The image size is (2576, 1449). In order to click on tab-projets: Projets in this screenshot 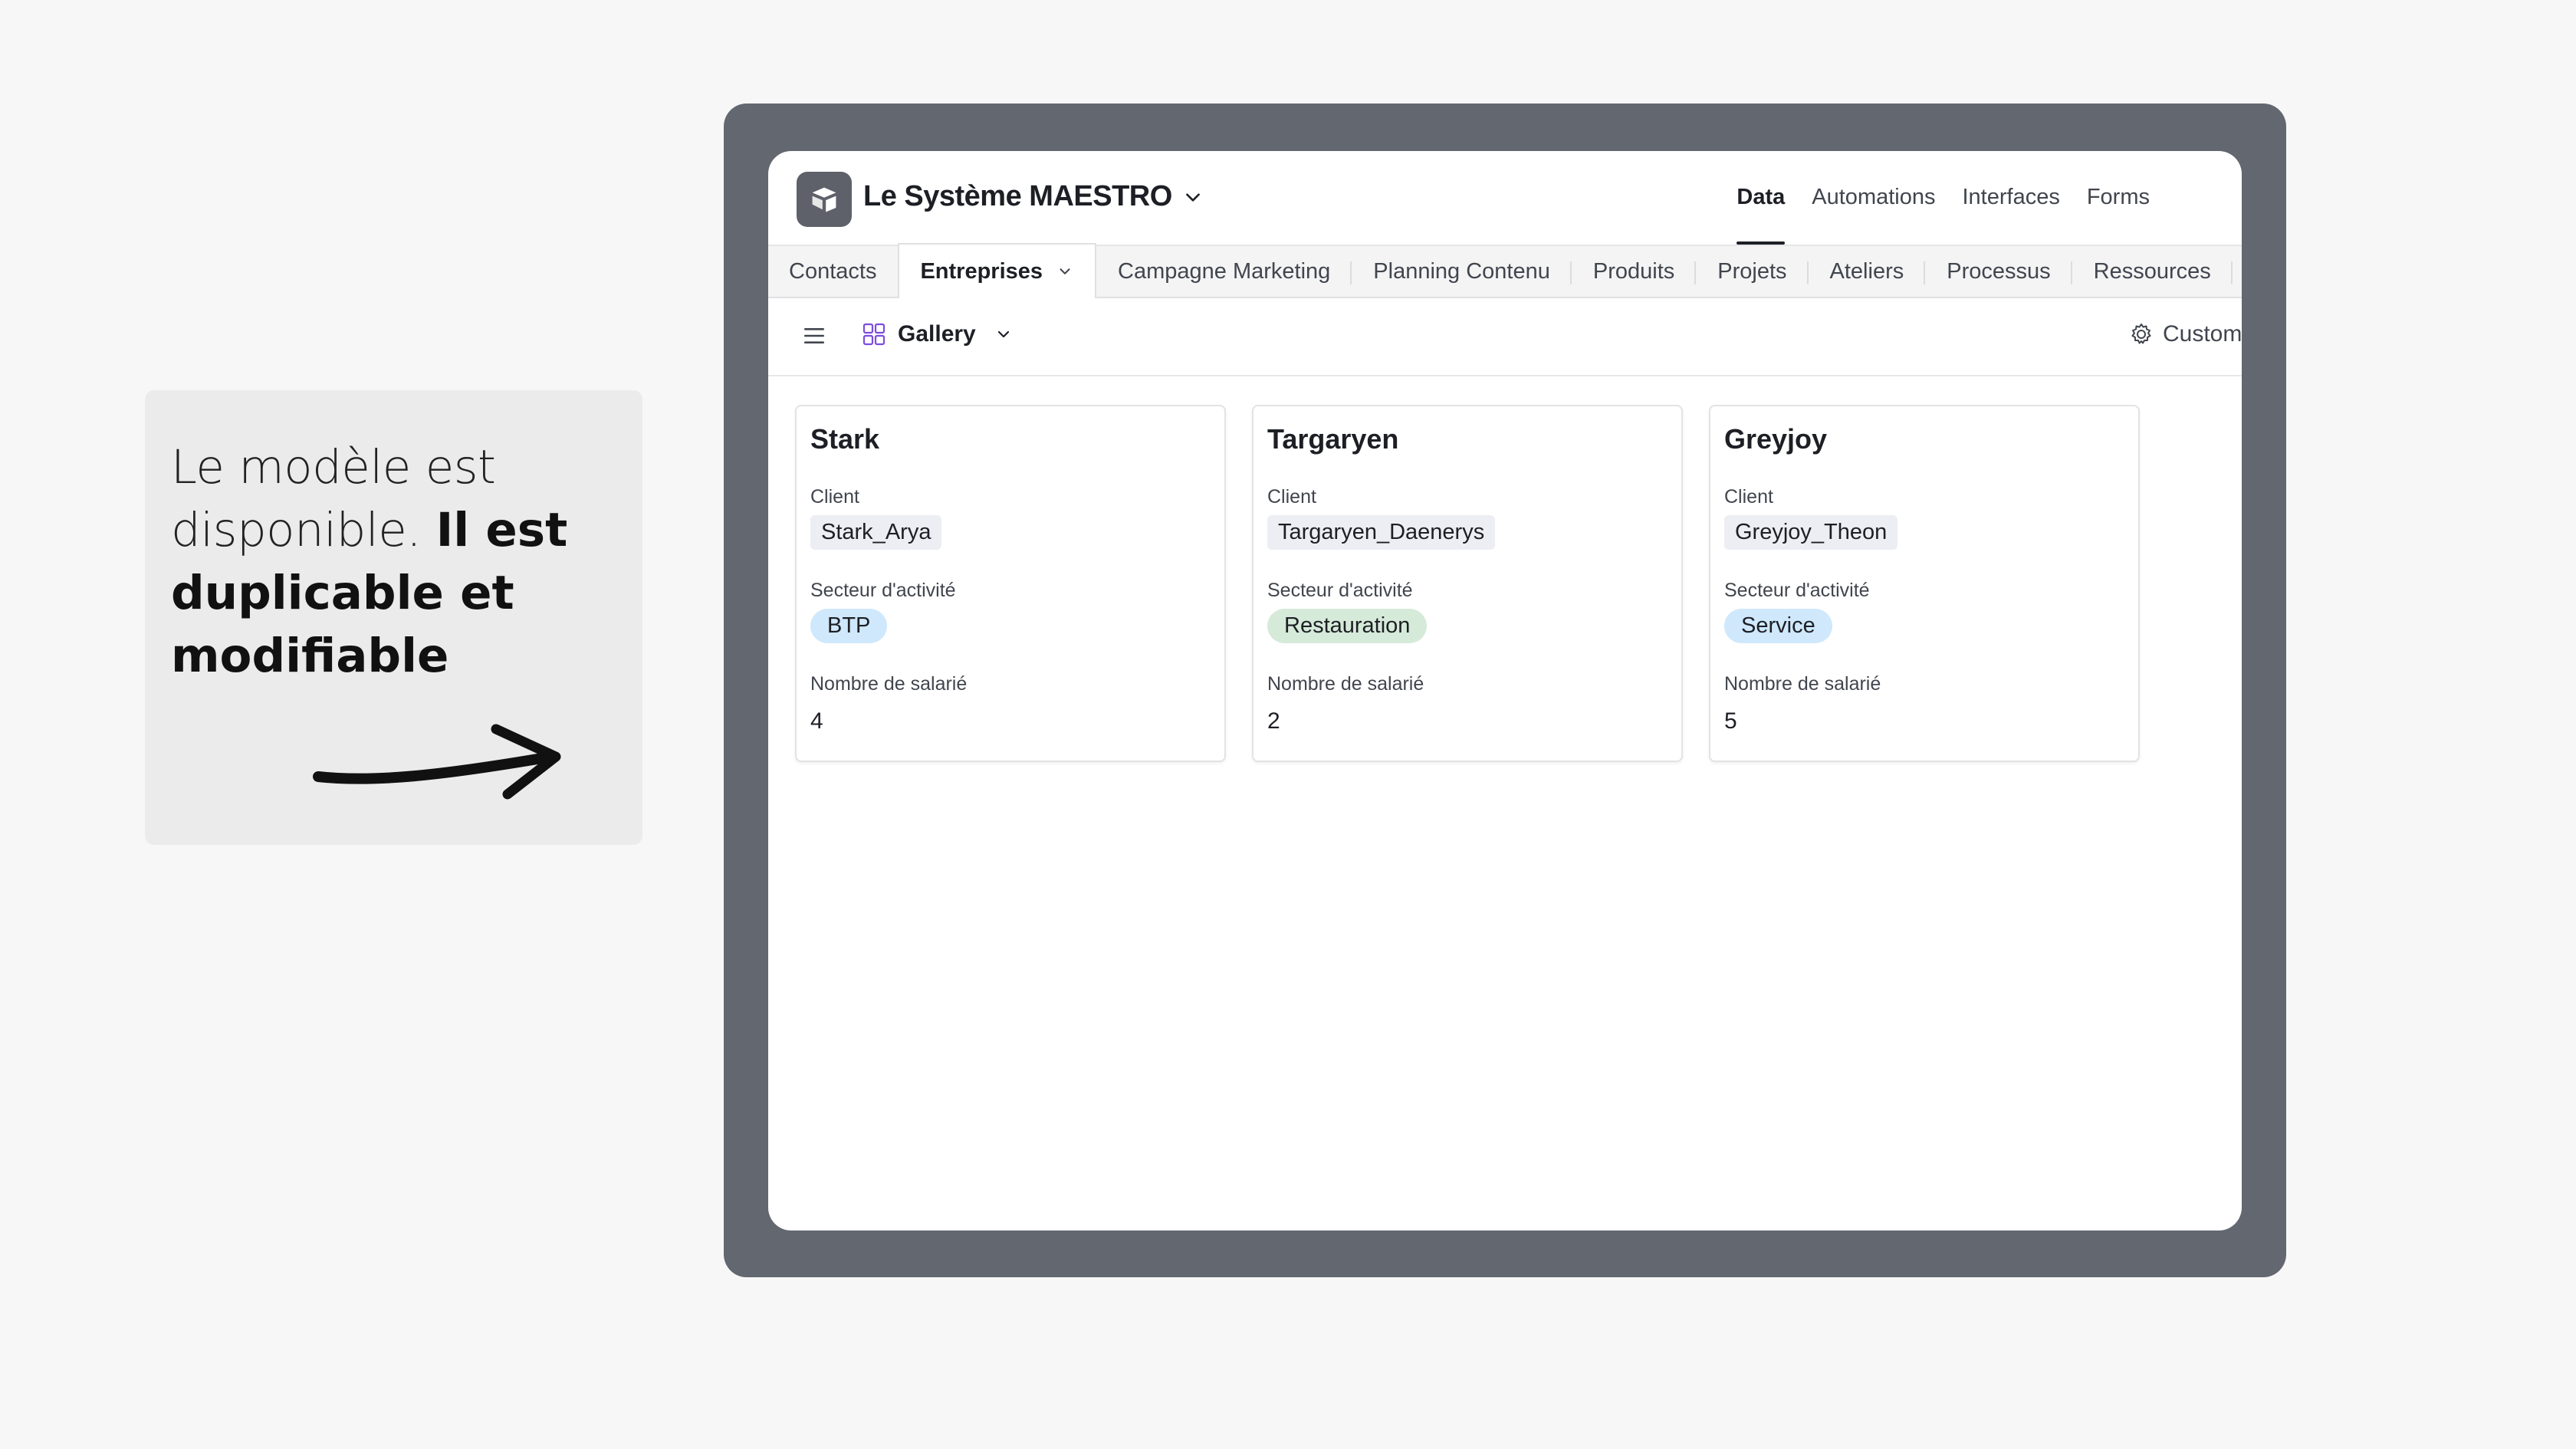, I will do `click(1753, 271)`.